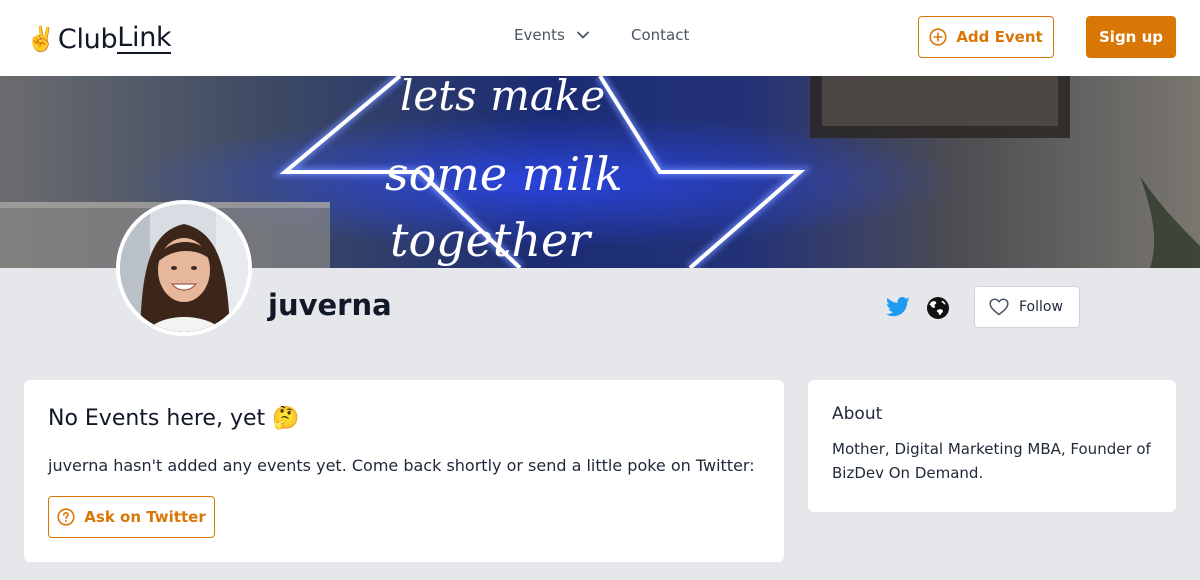 The image size is (1200, 580). What do you see at coordinates (1041, 307) in the screenshot?
I see `follow-label: Follow` at bounding box center [1041, 307].